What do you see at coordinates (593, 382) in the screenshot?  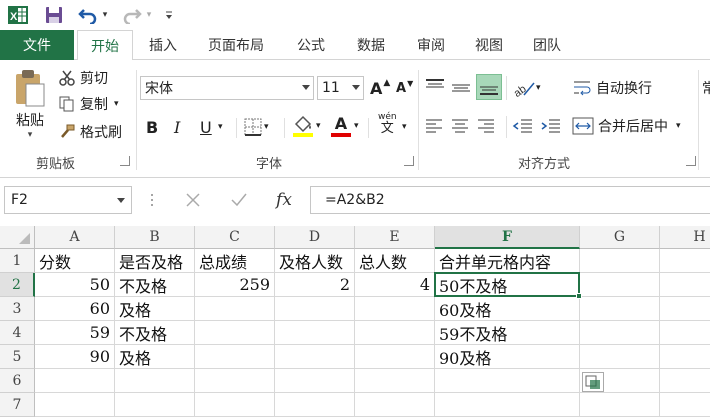 I see `quick-analysis-icon` at bounding box center [593, 382].